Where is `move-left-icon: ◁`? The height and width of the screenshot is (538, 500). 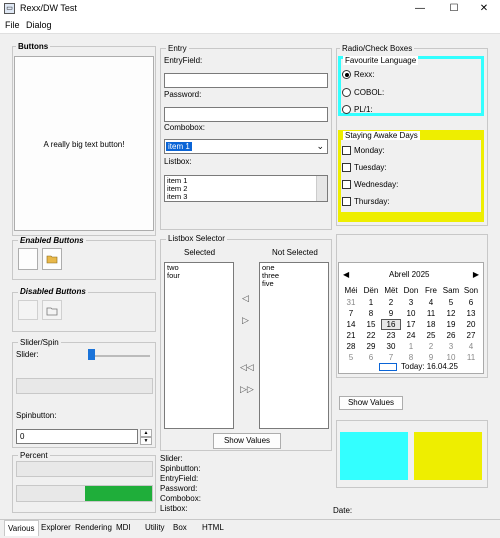
move-left-icon: ◁ is located at coordinates (245, 298).